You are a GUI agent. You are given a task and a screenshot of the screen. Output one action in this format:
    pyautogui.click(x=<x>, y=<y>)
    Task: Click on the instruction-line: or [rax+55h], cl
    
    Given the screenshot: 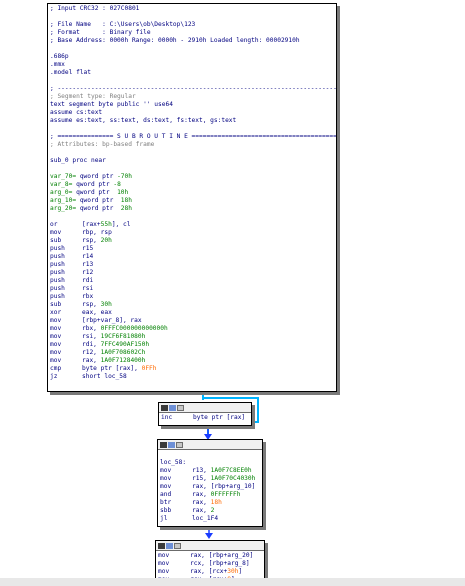 What is the action you would take?
    pyautogui.click(x=193, y=225)
    